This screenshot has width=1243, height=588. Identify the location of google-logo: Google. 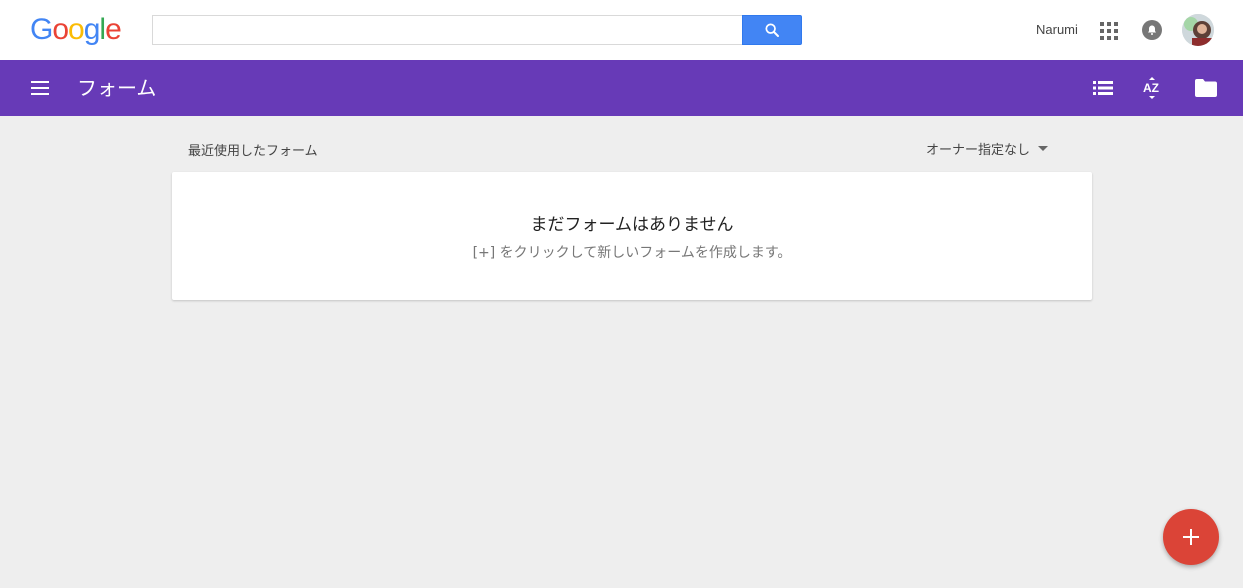
(76, 30).